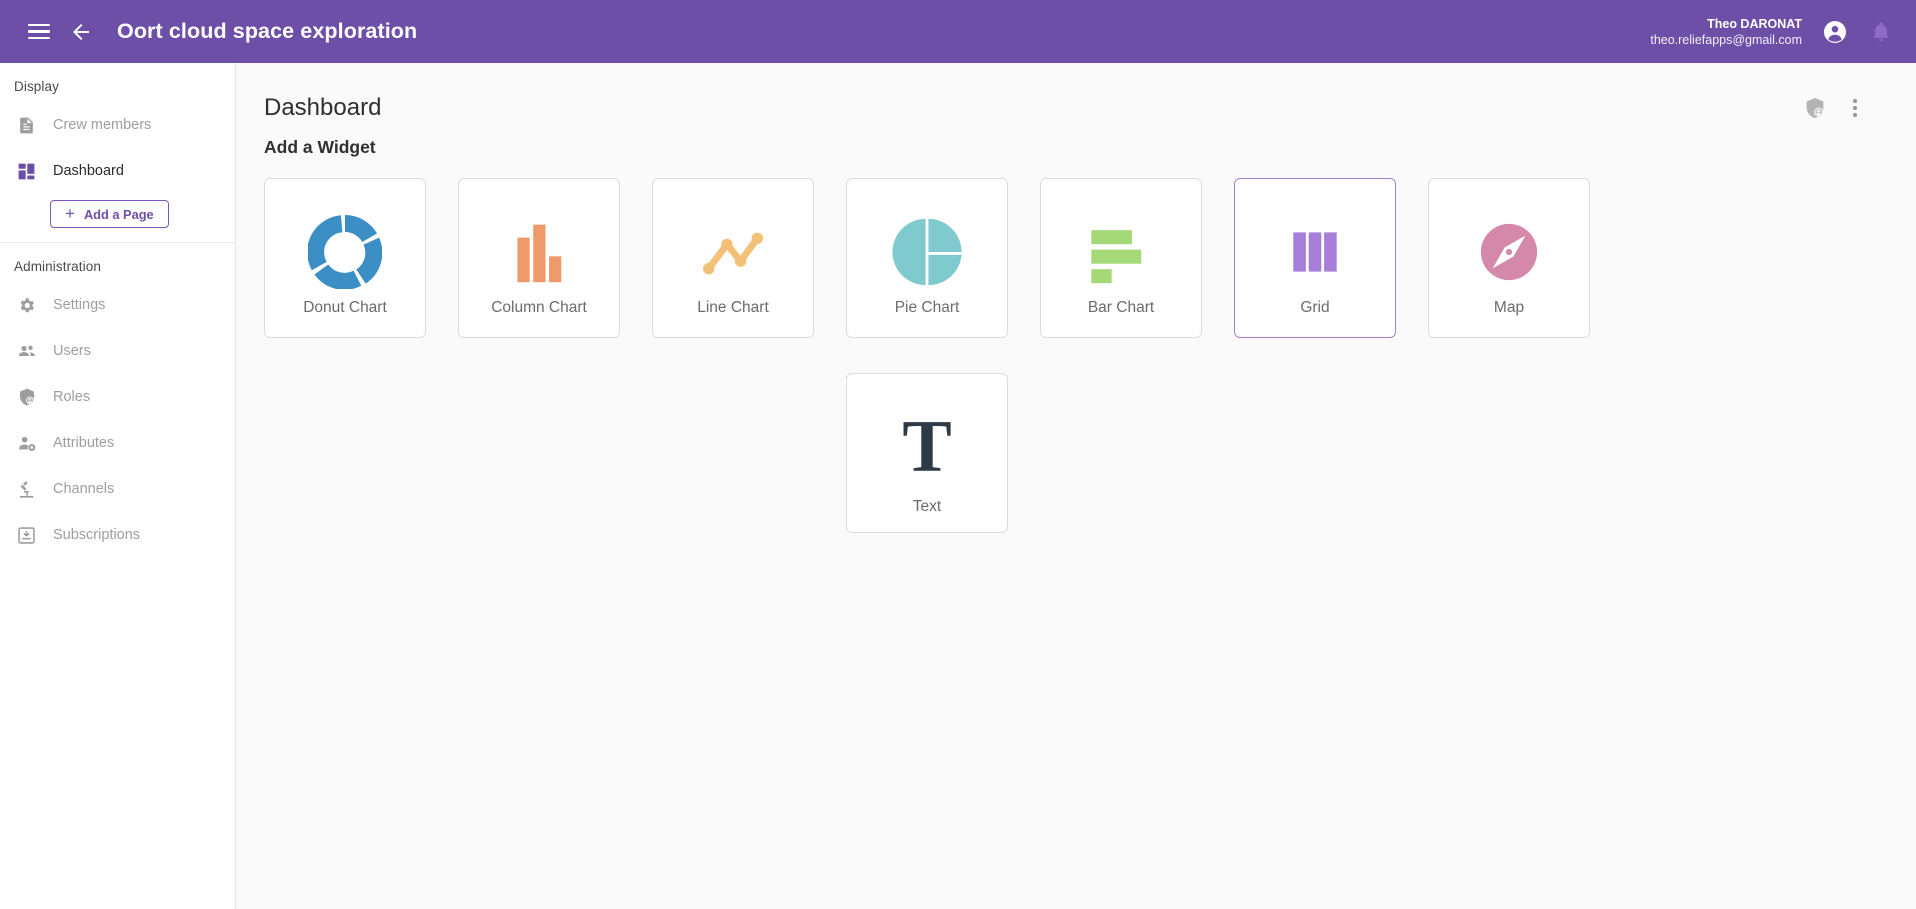  I want to click on hamburger-menu-button, so click(39, 32).